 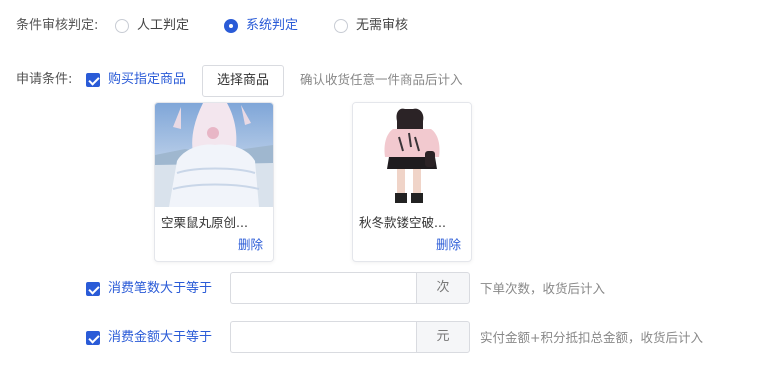 I want to click on product-card: 空栗鼠丸原创... 删除, so click(x=214, y=182).